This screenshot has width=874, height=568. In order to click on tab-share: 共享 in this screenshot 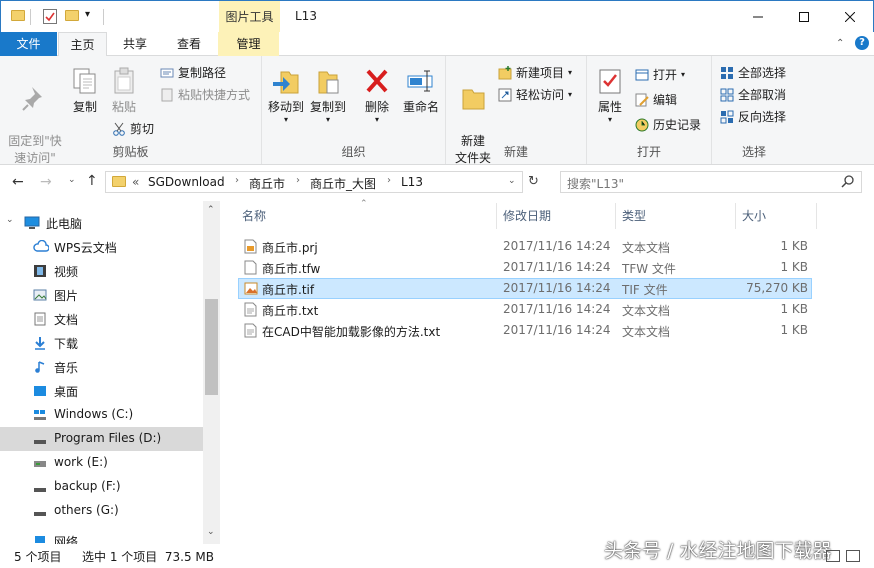, I will do `click(135, 44)`.